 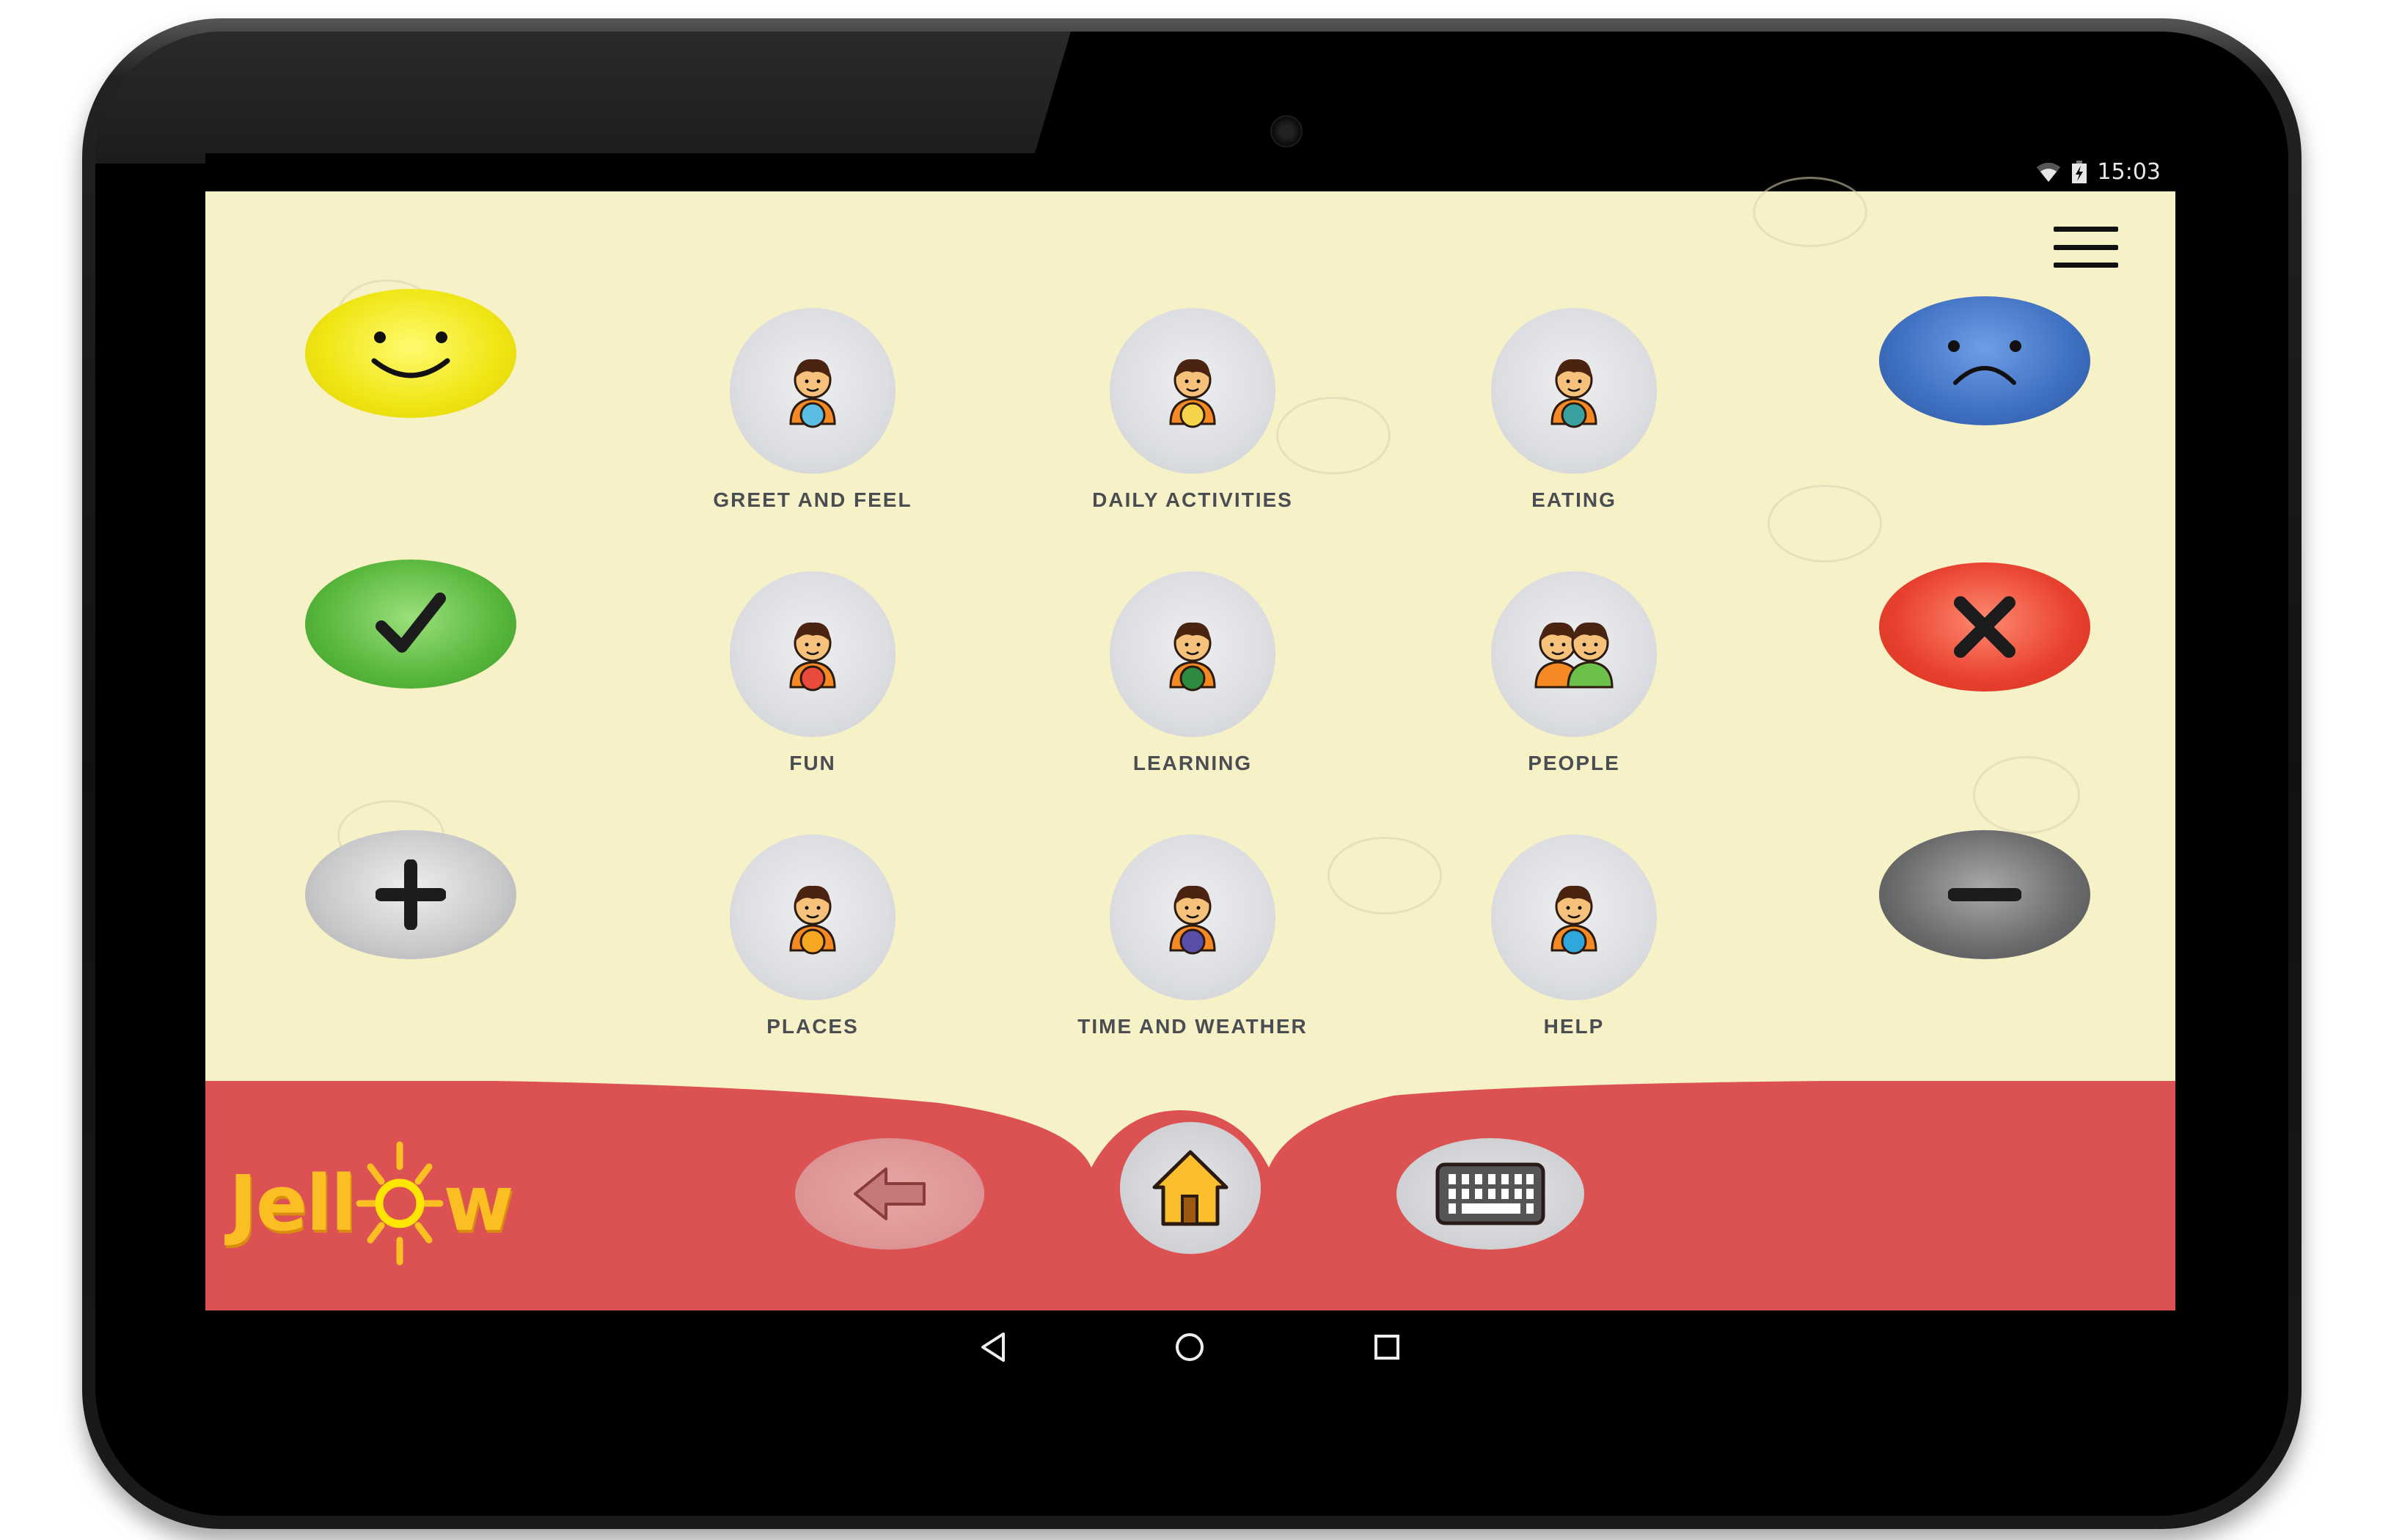 I want to click on plus-icon, so click(x=411, y=894).